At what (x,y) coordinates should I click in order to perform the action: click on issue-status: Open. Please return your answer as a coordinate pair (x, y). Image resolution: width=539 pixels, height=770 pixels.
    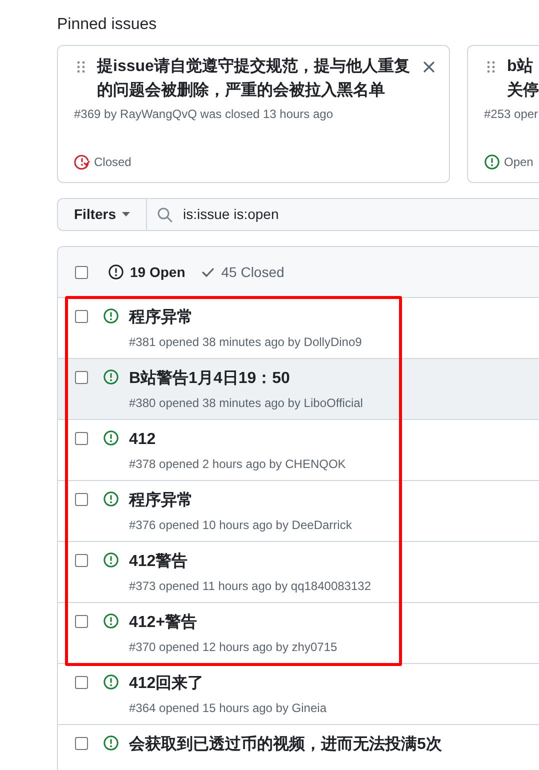
    Looking at the image, I should click on (519, 162).